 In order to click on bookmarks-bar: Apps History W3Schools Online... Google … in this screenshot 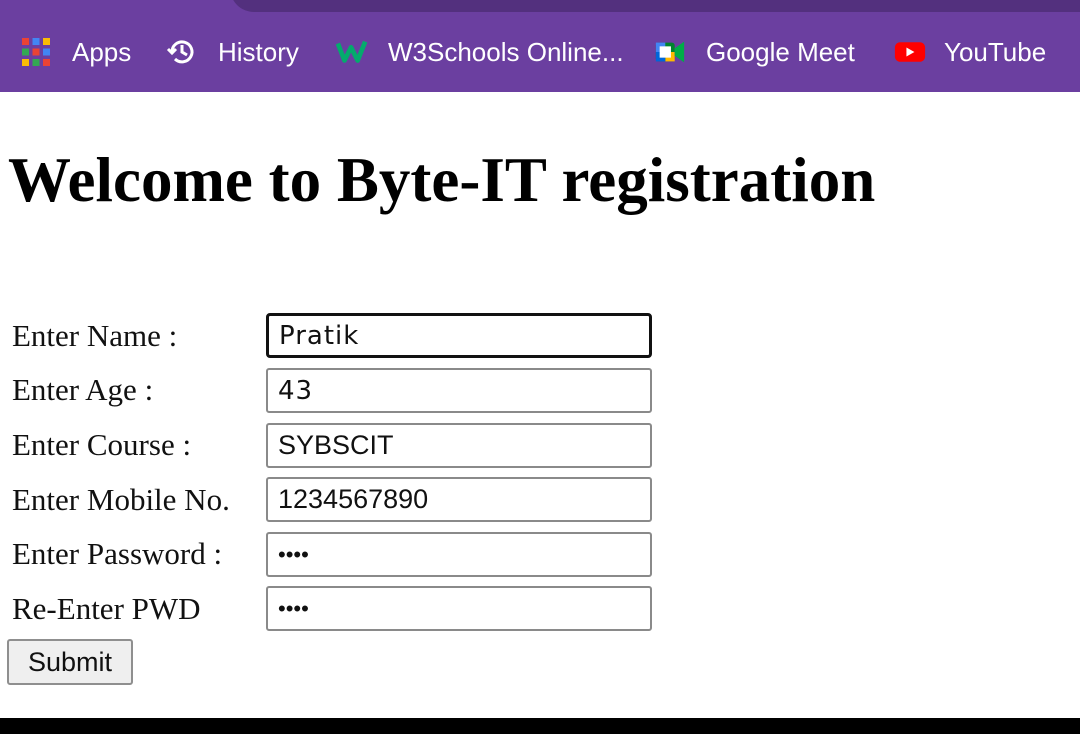, I will do `click(540, 46)`.